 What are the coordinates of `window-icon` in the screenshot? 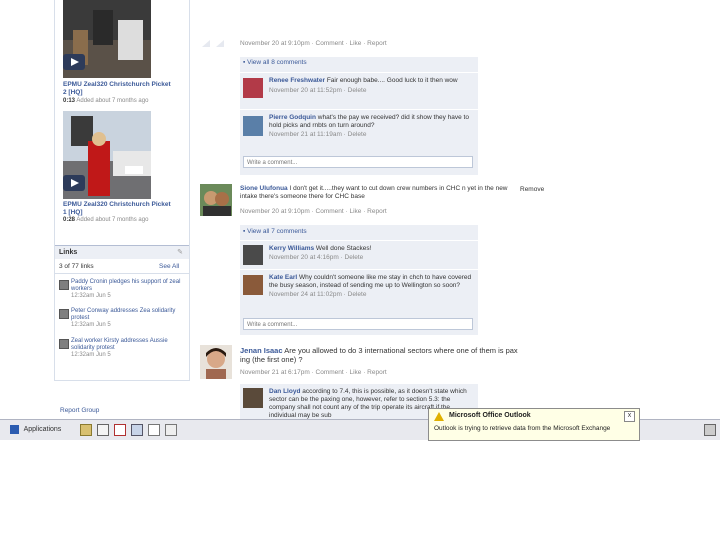 It's located at (171, 430).